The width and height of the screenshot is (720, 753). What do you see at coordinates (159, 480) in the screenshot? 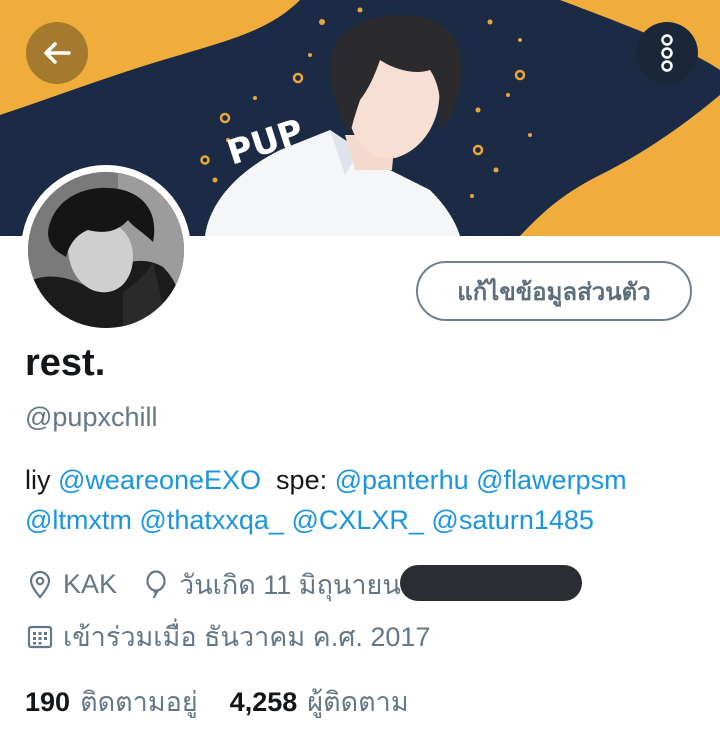
I see `bio-mention-link: @weareoneEXO` at bounding box center [159, 480].